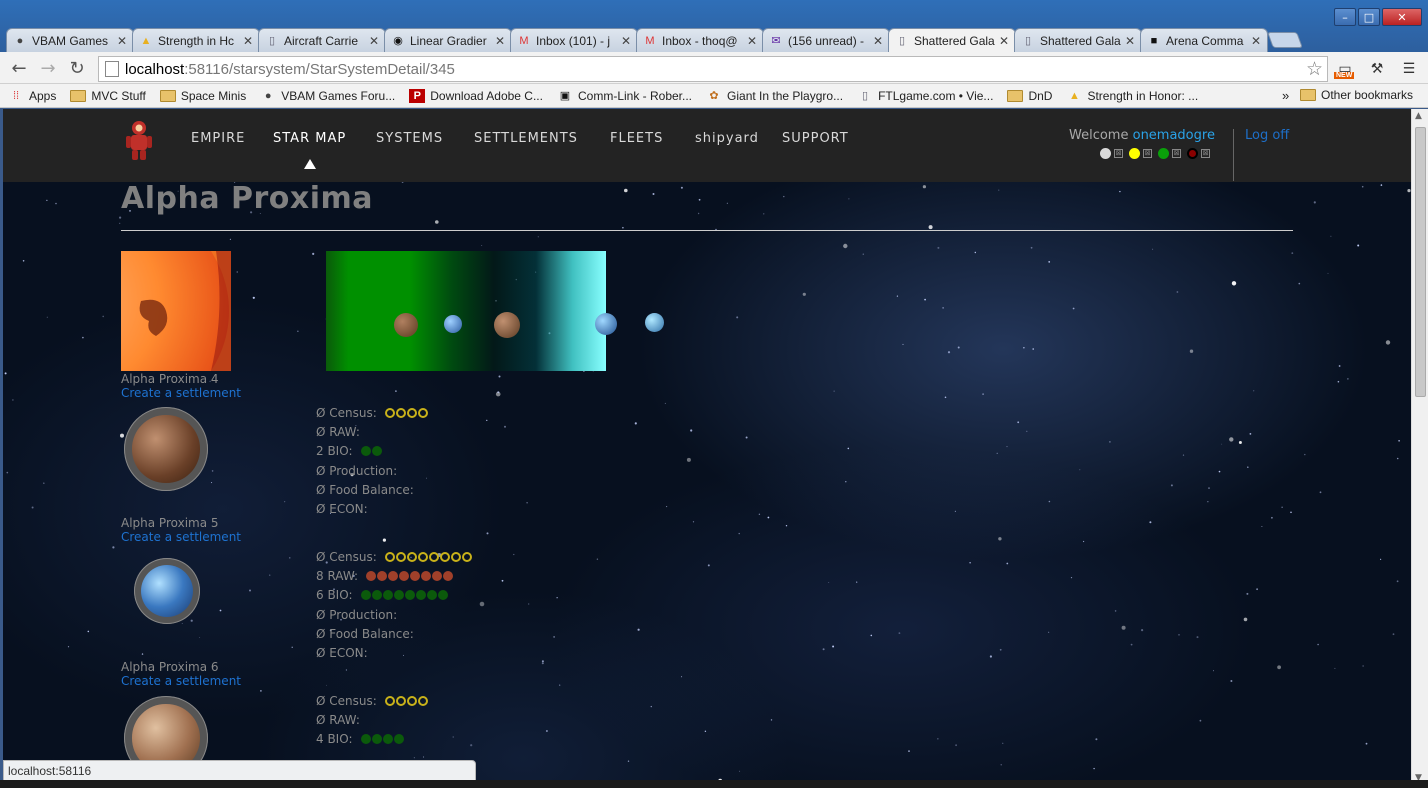 The image size is (1428, 788). Describe the element at coordinates (196, 40) in the screenshot. I see `tab-2: ▲ Strength in Hc ✕` at that location.